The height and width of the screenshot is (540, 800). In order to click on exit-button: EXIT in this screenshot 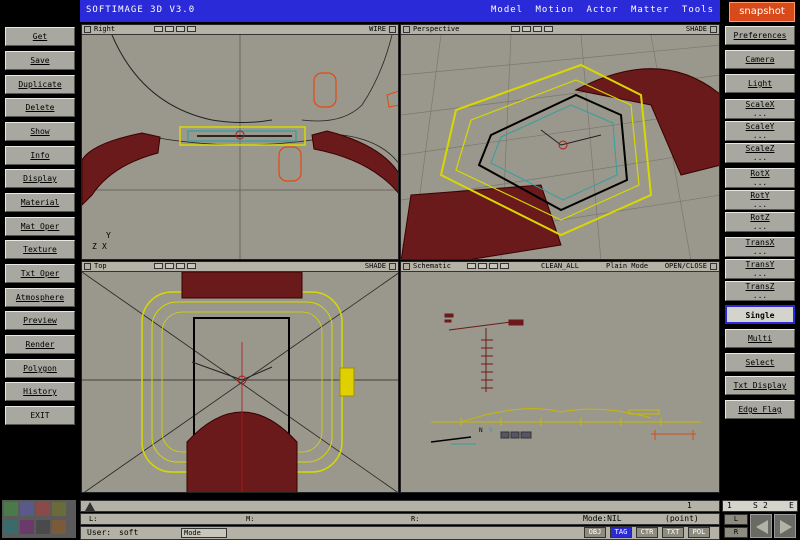, I will do `click(40, 415)`.